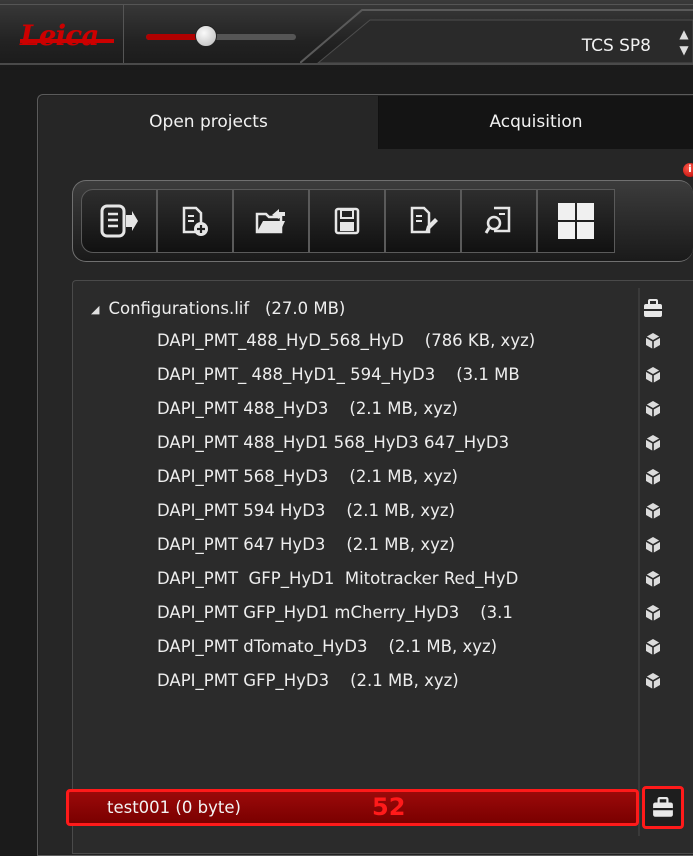 This screenshot has height=856, width=693. I want to click on find-icon, so click(497, 220).